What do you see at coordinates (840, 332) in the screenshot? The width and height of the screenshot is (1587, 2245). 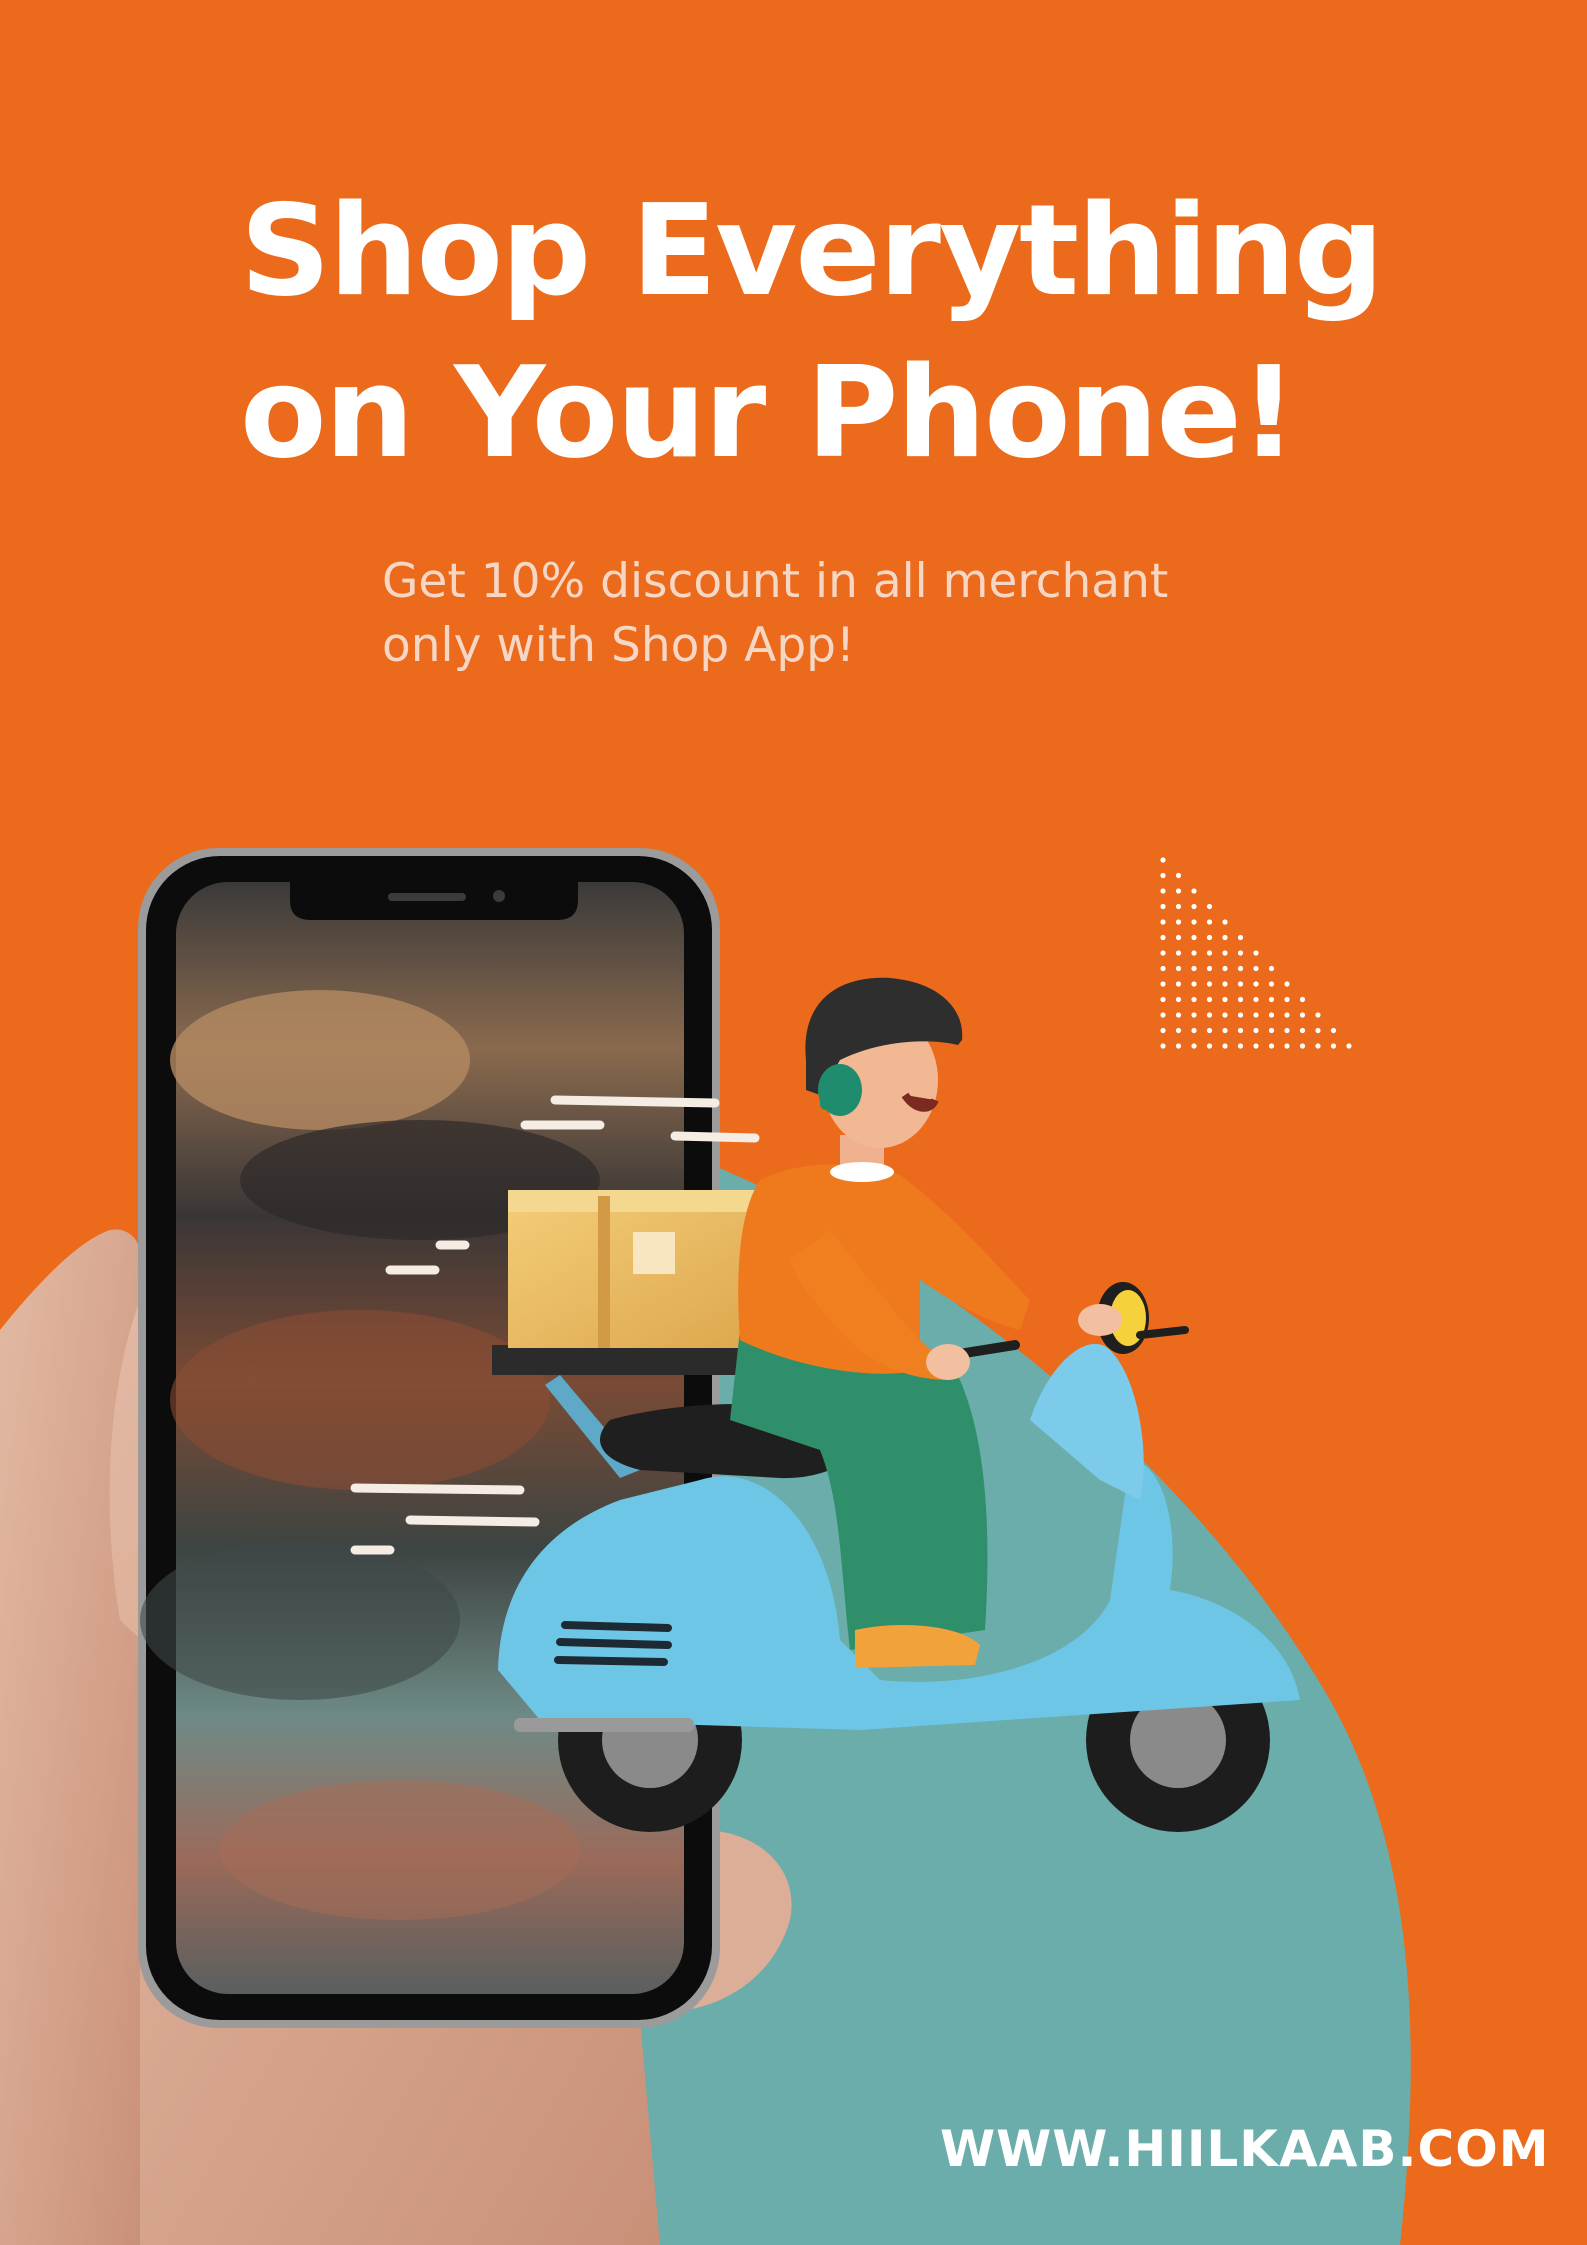 I see `headline: Shop Everything on Your Phone!` at bounding box center [840, 332].